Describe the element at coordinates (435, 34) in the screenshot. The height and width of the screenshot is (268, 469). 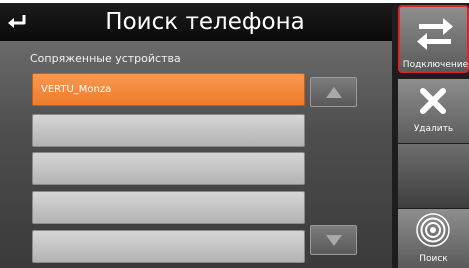
I see `swap-arrows-icon` at that location.